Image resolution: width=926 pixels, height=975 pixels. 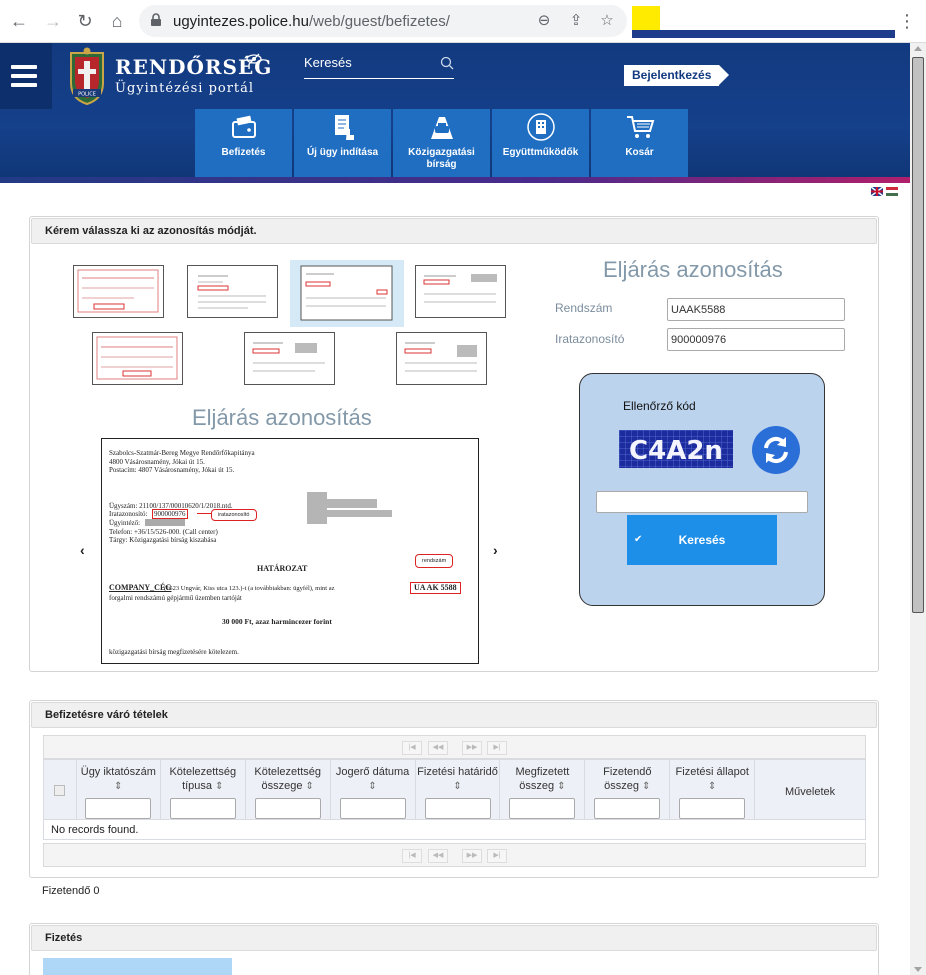 What do you see at coordinates (639, 143) in the screenshot?
I see `tile-kosar: Kosár` at bounding box center [639, 143].